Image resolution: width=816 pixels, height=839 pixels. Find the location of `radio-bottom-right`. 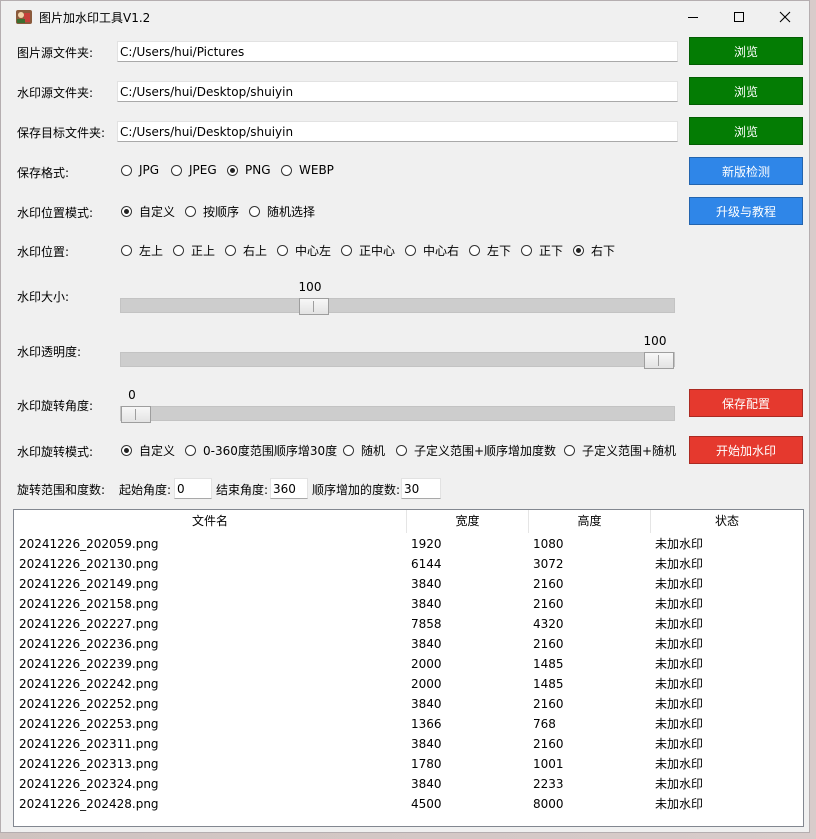

radio-bottom-right is located at coordinates (578, 250).